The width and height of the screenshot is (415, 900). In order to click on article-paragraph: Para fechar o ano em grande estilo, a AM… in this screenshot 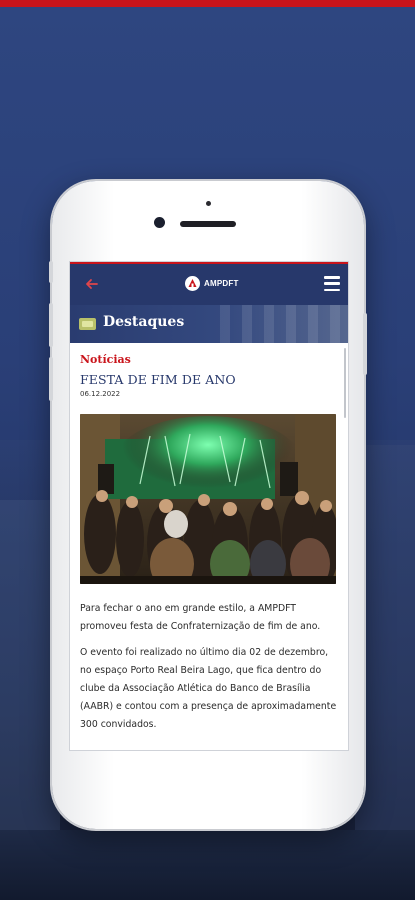, I will do `click(200, 617)`.